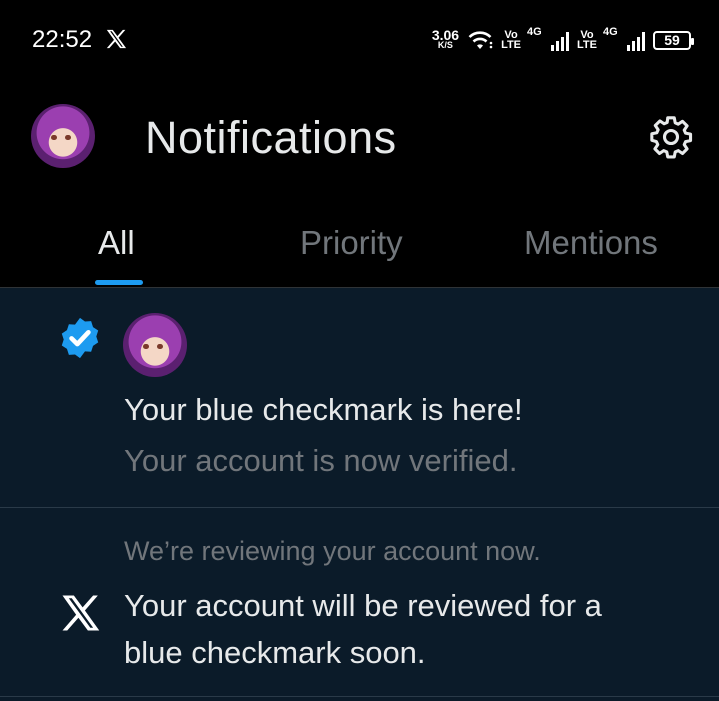 This screenshot has width=719, height=701. Describe the element at coordinates (323, 409) in the screenshot. I see `notification-title: Your blue checkmark is here!` at that location.